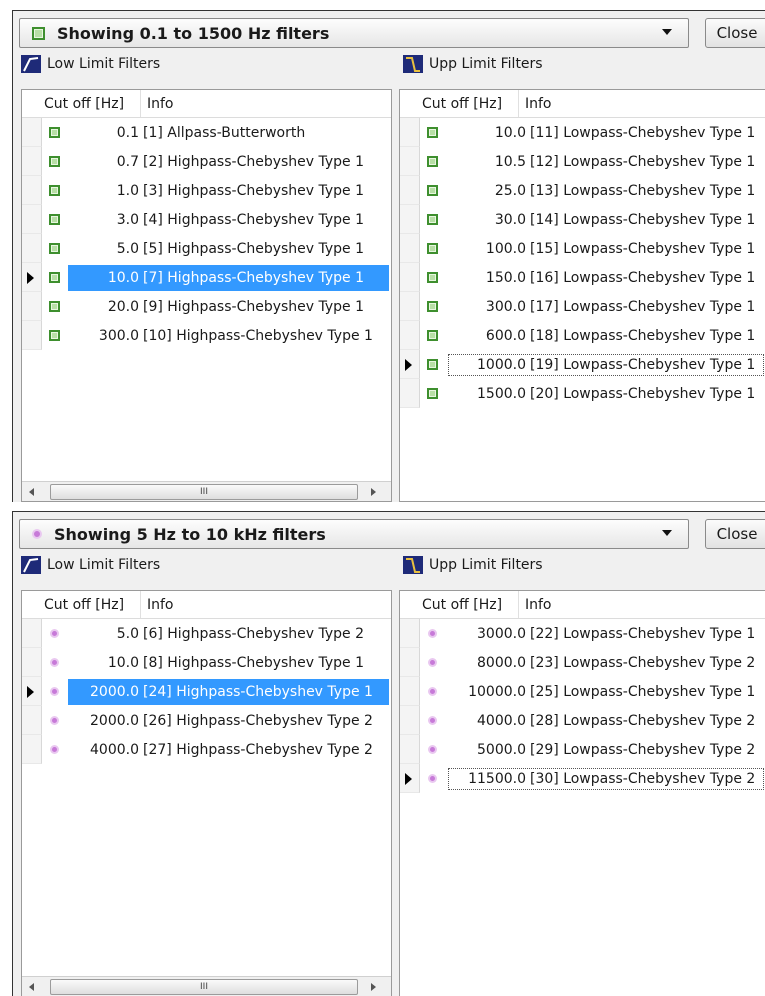 Image resolution: width=765 pixels, height=996 pixels. I want to click on filter-range-dropdown: Showing 5 Hz to 10 kHz filters, so click(354, 534).